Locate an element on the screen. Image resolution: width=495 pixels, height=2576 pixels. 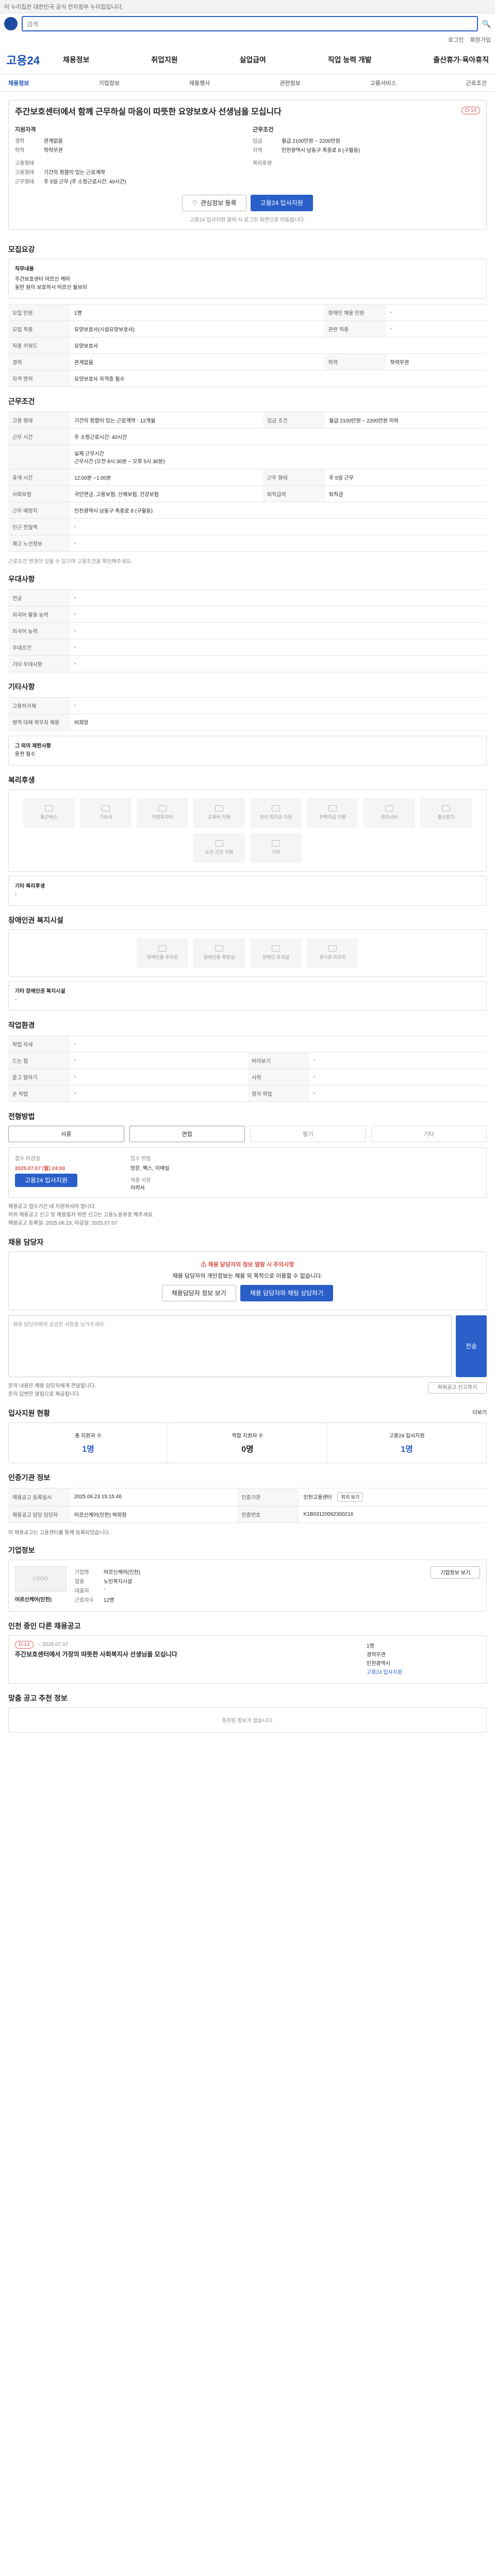
table-row: 드는 힘 - 바라보기 - is located at coordinates (247, 1060).